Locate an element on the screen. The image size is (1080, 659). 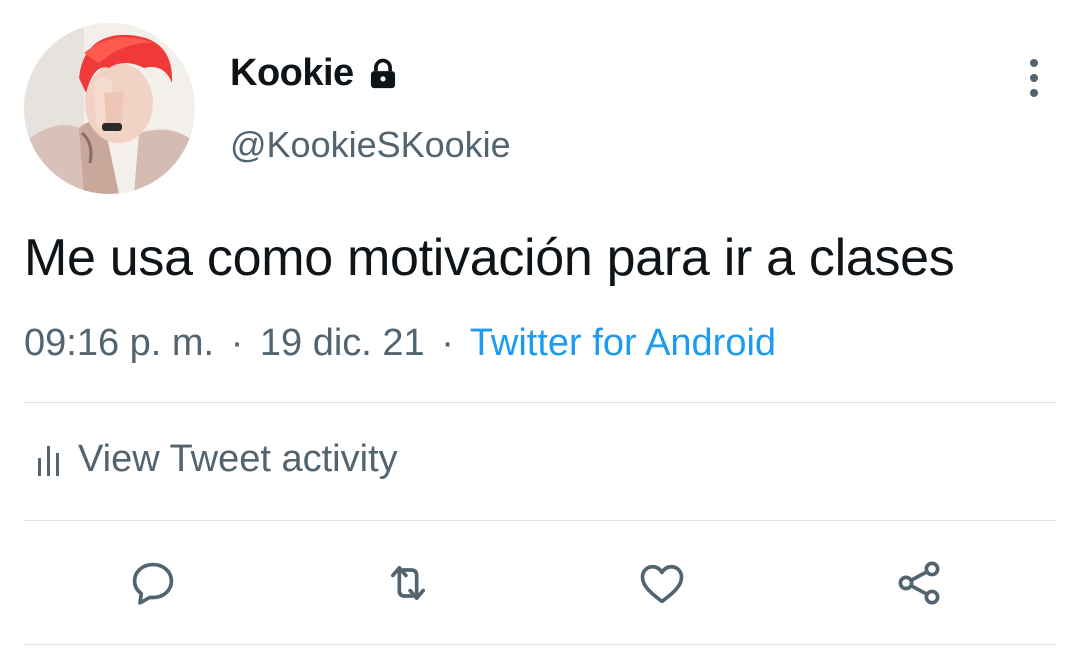
more-options-button is located at coordinates (1034, 78).